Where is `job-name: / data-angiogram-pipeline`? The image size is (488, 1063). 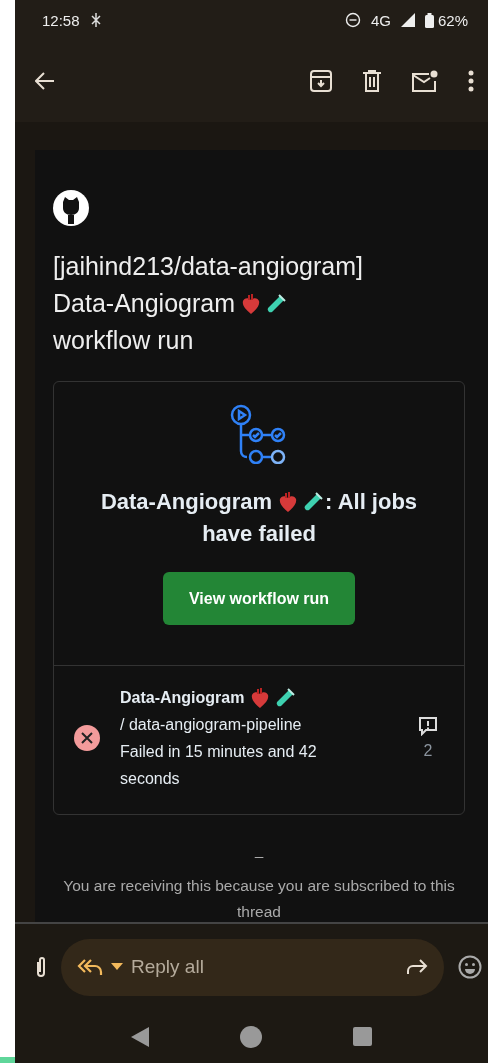 job-name: / data-angiogram-pipeline is located at coordinates (211, 725).